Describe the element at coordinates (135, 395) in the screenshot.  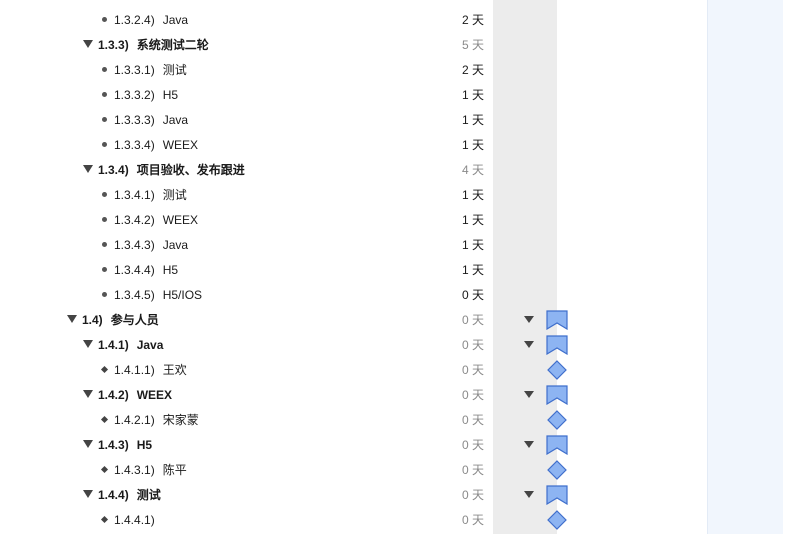
I see `task-label: 1.4.2) WEEX` at that location.